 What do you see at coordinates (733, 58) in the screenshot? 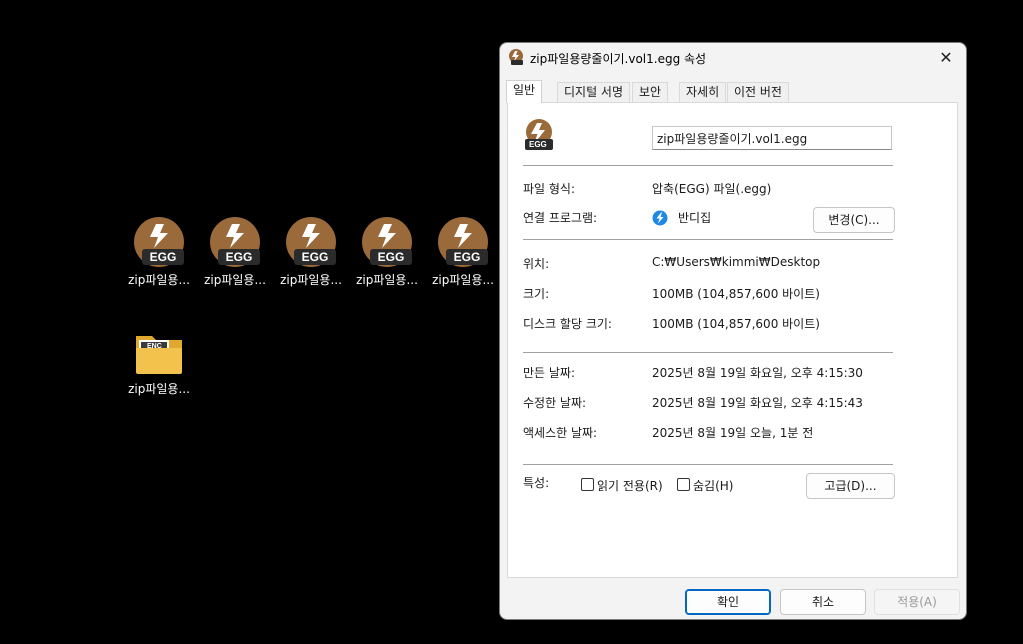
I see `dialog-titlebar: zip파일용량줄이기.vol1.egg 속성 ✕` at bounding box center [733, 58].